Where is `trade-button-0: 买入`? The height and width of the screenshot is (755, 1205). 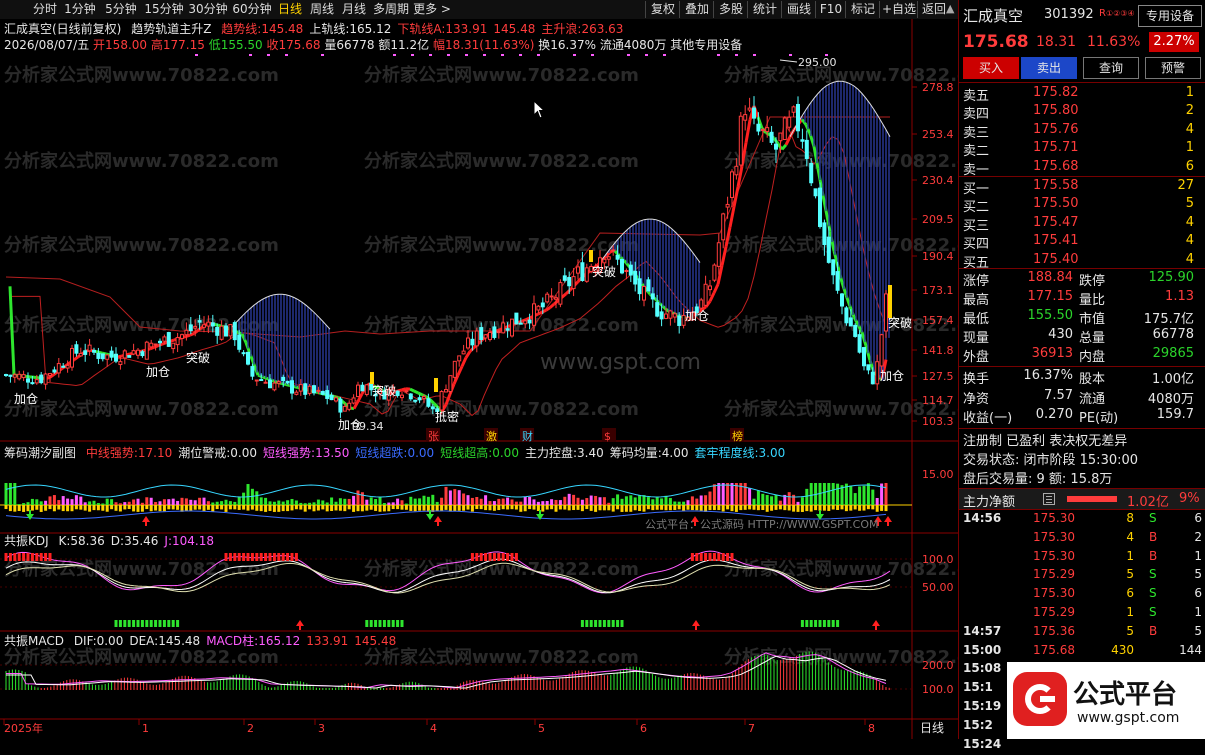 trade-button-0: 买入 is located at coordinates (991, 68).